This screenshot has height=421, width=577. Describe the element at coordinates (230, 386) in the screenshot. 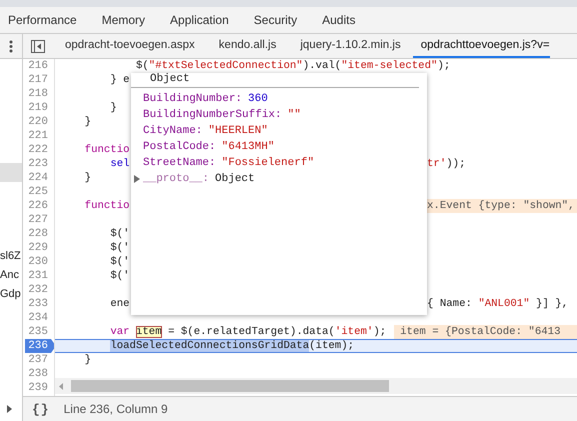

I see `scrollbar-thumb` at that location.